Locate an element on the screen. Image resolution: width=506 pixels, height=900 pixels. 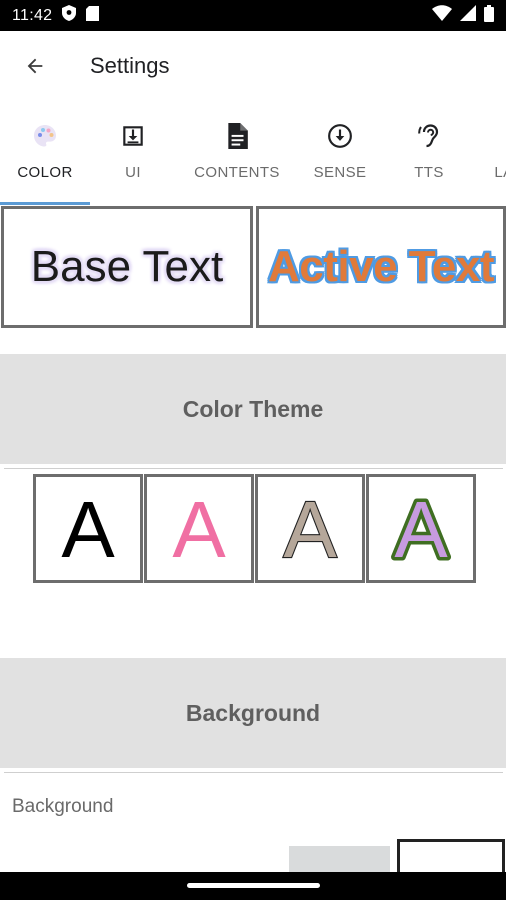
theme-option-pink: A is located at coordinates (199, 528).